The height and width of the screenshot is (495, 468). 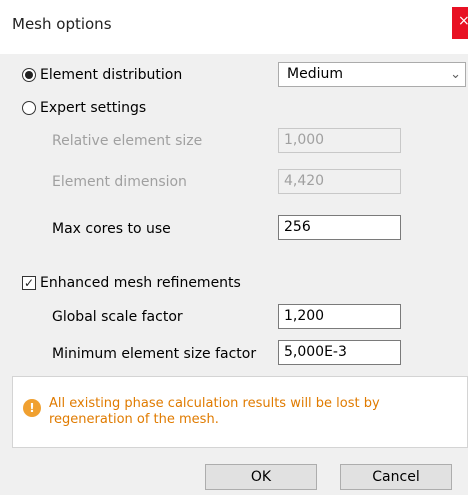 I want to click on element-dimension-label: Element dimension, so click(x=119, y=182).